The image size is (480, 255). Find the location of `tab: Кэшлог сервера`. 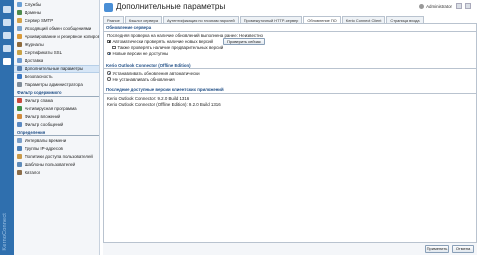

tab: Кэшлог сервера is located at coordinates (143, 19).